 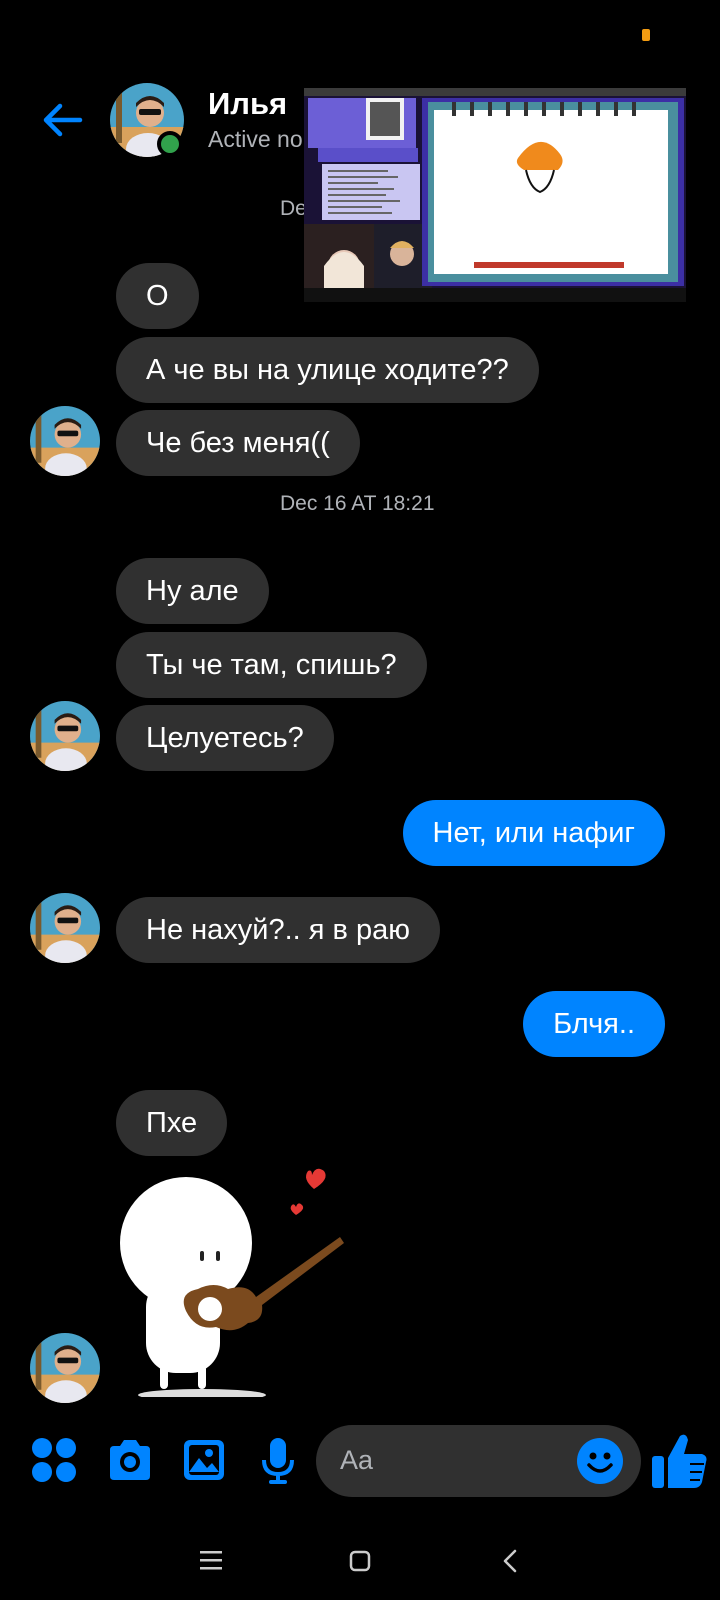 I want to click on message-bubble-incoming: Че без меня((, so click(x=238, y=443).